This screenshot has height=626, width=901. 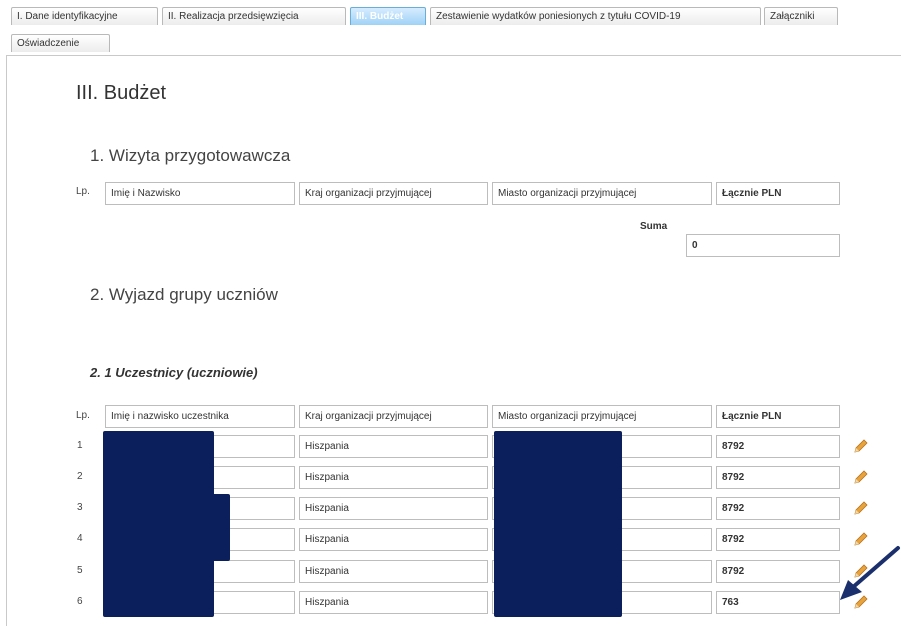 I want to click on page-title: III. Budżet, so click(x=121, y=93).